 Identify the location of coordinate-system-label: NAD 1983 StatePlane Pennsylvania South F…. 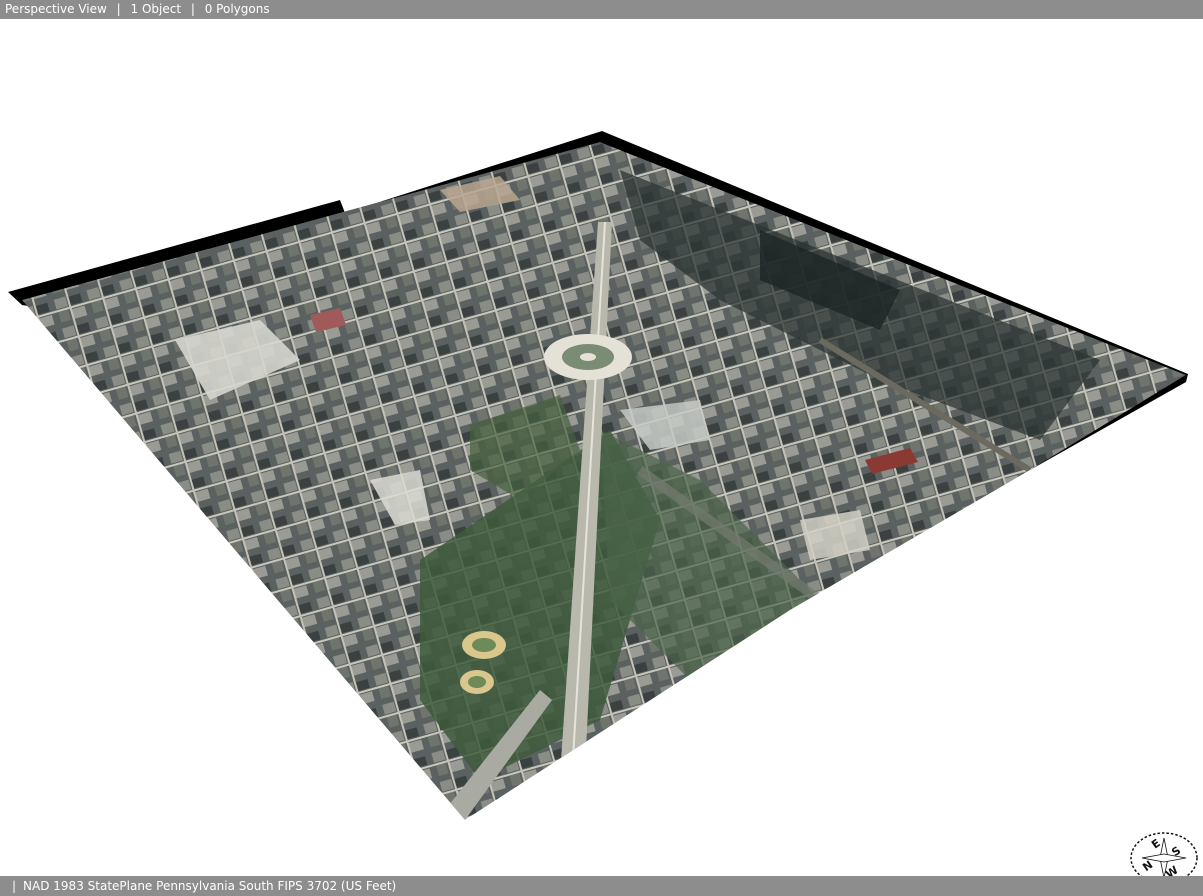
(210, 886).